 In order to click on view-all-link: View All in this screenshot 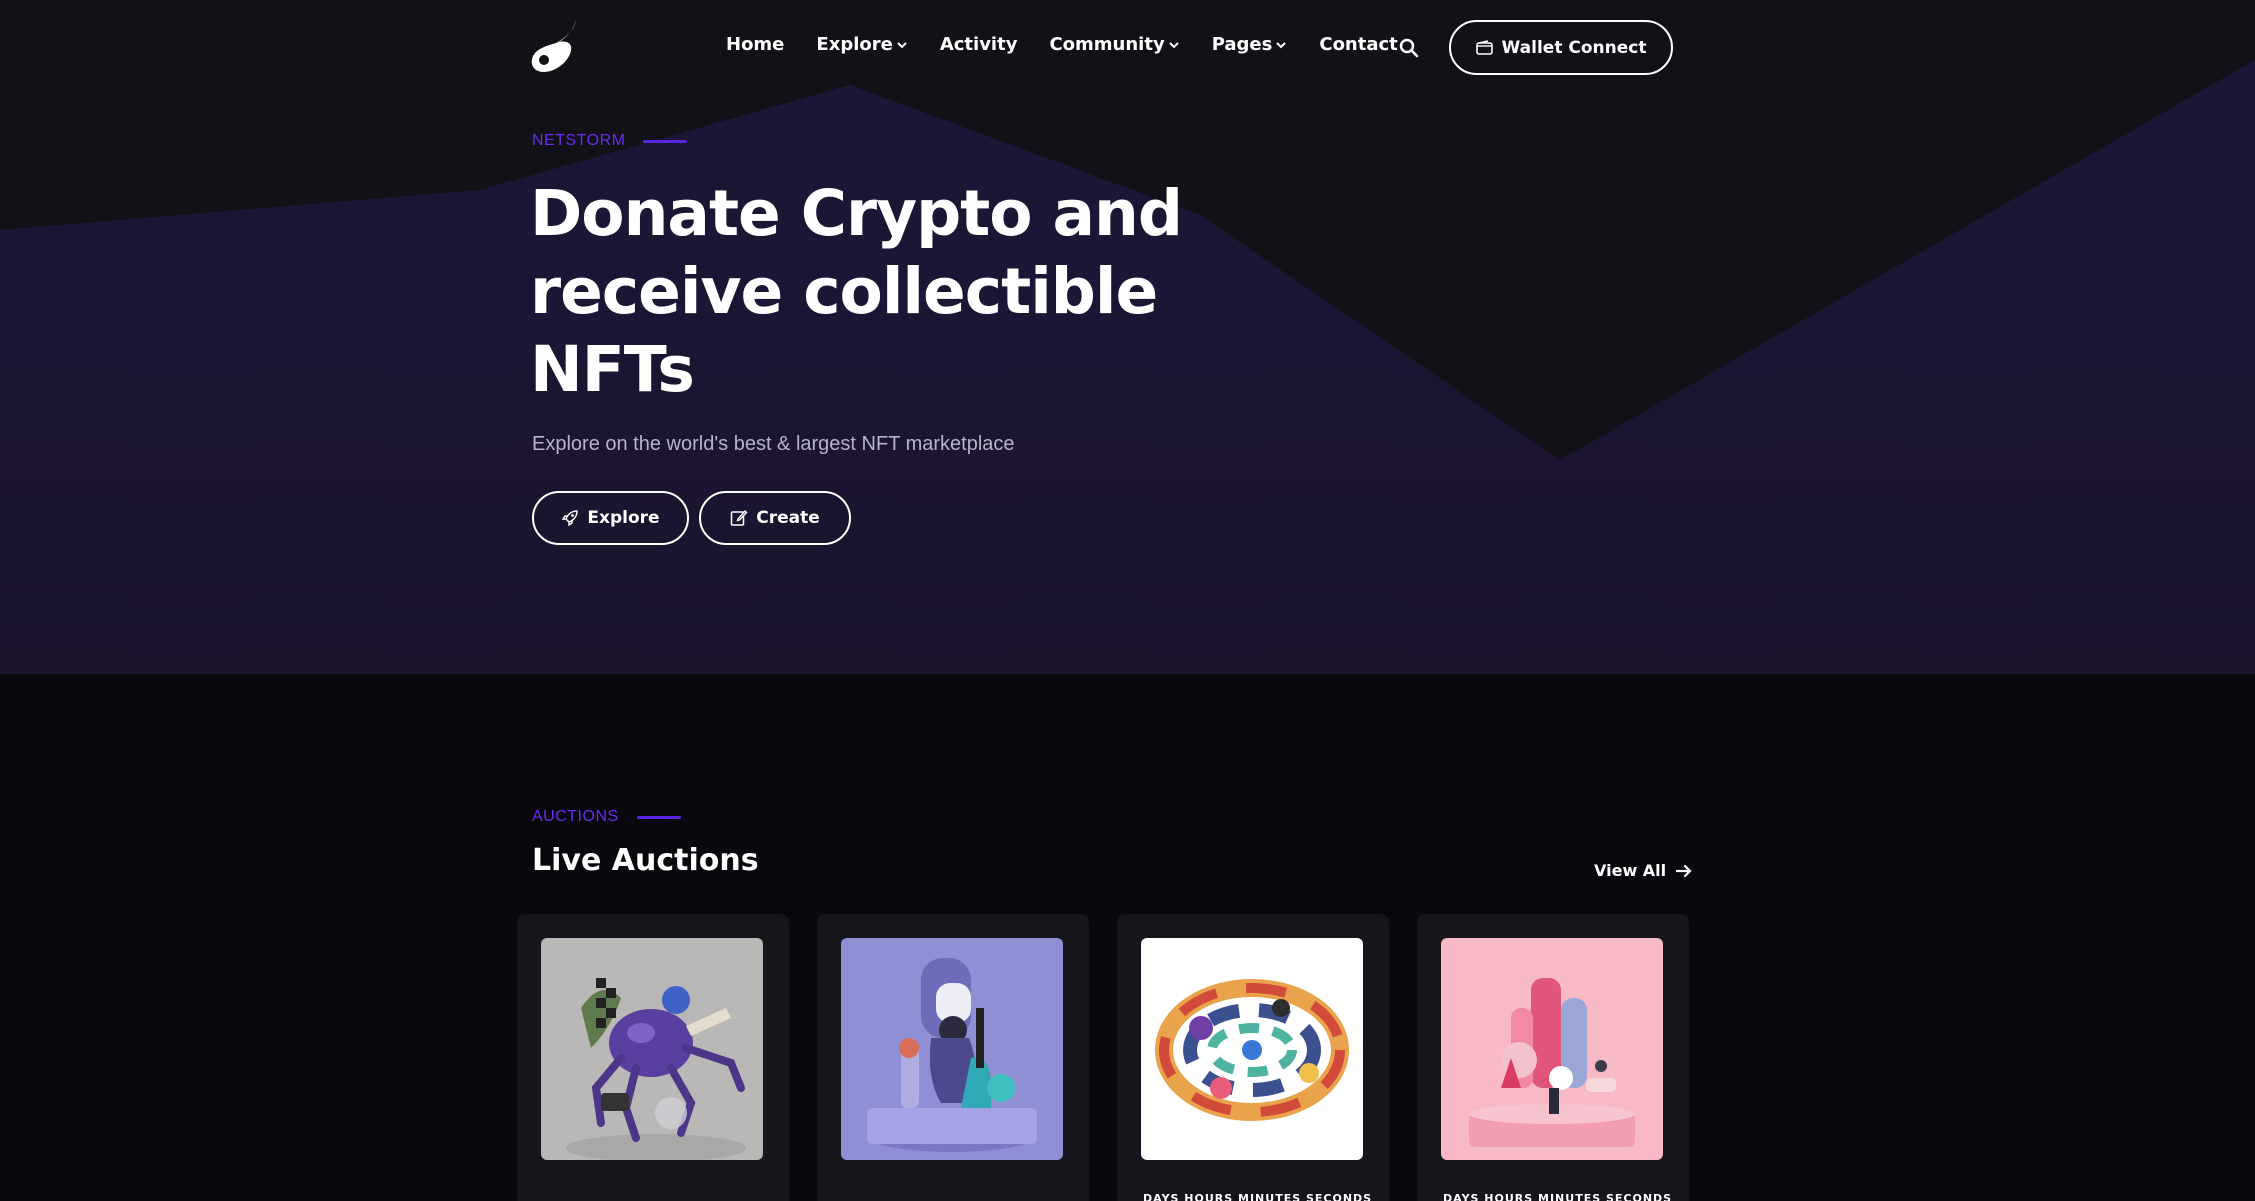, I will do `click(1643, 870)`.